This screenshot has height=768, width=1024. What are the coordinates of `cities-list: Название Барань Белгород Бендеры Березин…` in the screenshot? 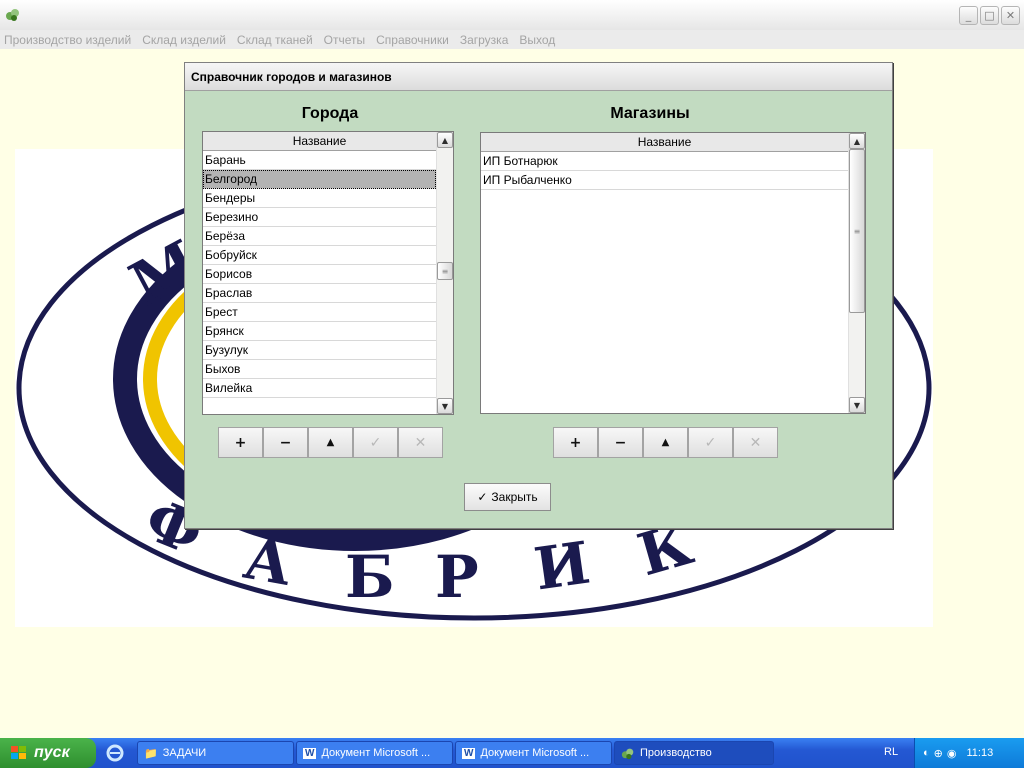 It's located at (328, 273).